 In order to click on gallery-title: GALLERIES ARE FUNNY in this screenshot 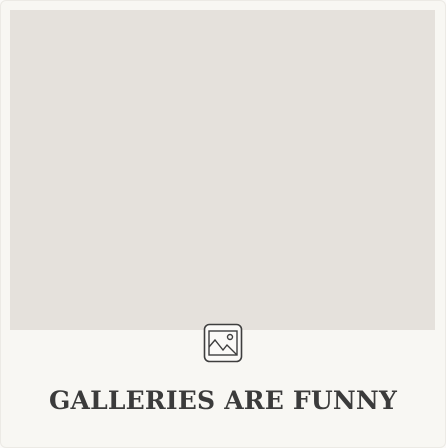, I will do `click(223, 400)`.